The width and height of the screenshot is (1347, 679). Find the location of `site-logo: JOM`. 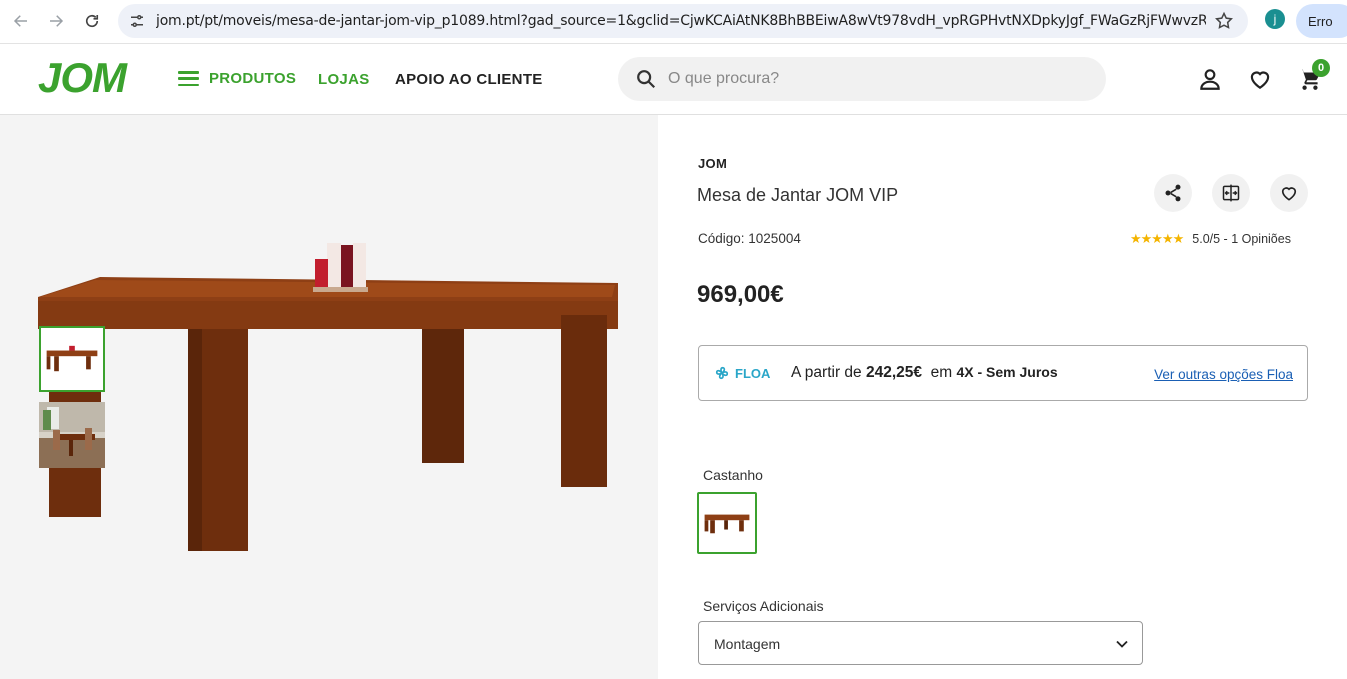

site-logo: JOM is located at coordinates (82, 78).